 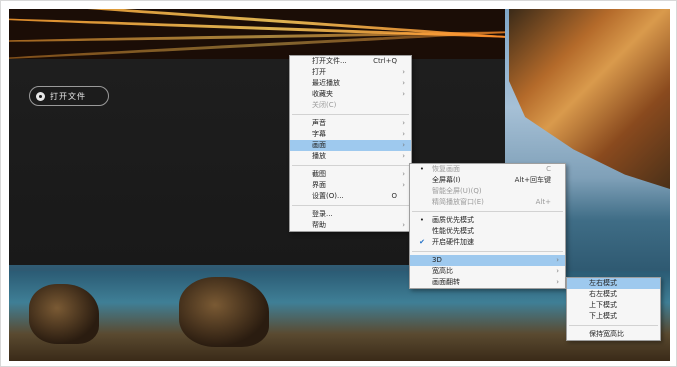 I want to click on main-menu-item-label: 字幕, so click(x=319, y=134).